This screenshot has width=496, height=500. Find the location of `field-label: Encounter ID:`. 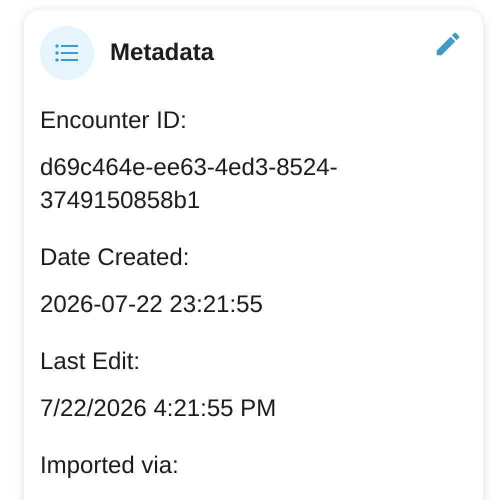

field-label: Encounter ID: is located at coordinates (114, 121).